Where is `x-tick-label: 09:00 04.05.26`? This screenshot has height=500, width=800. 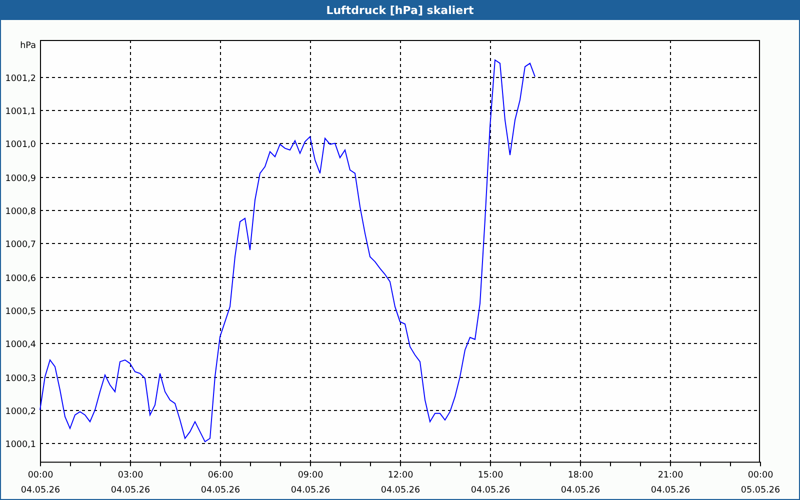
x-tick-label: 09:00 04.05.26 is located at coordinates (310, 483).